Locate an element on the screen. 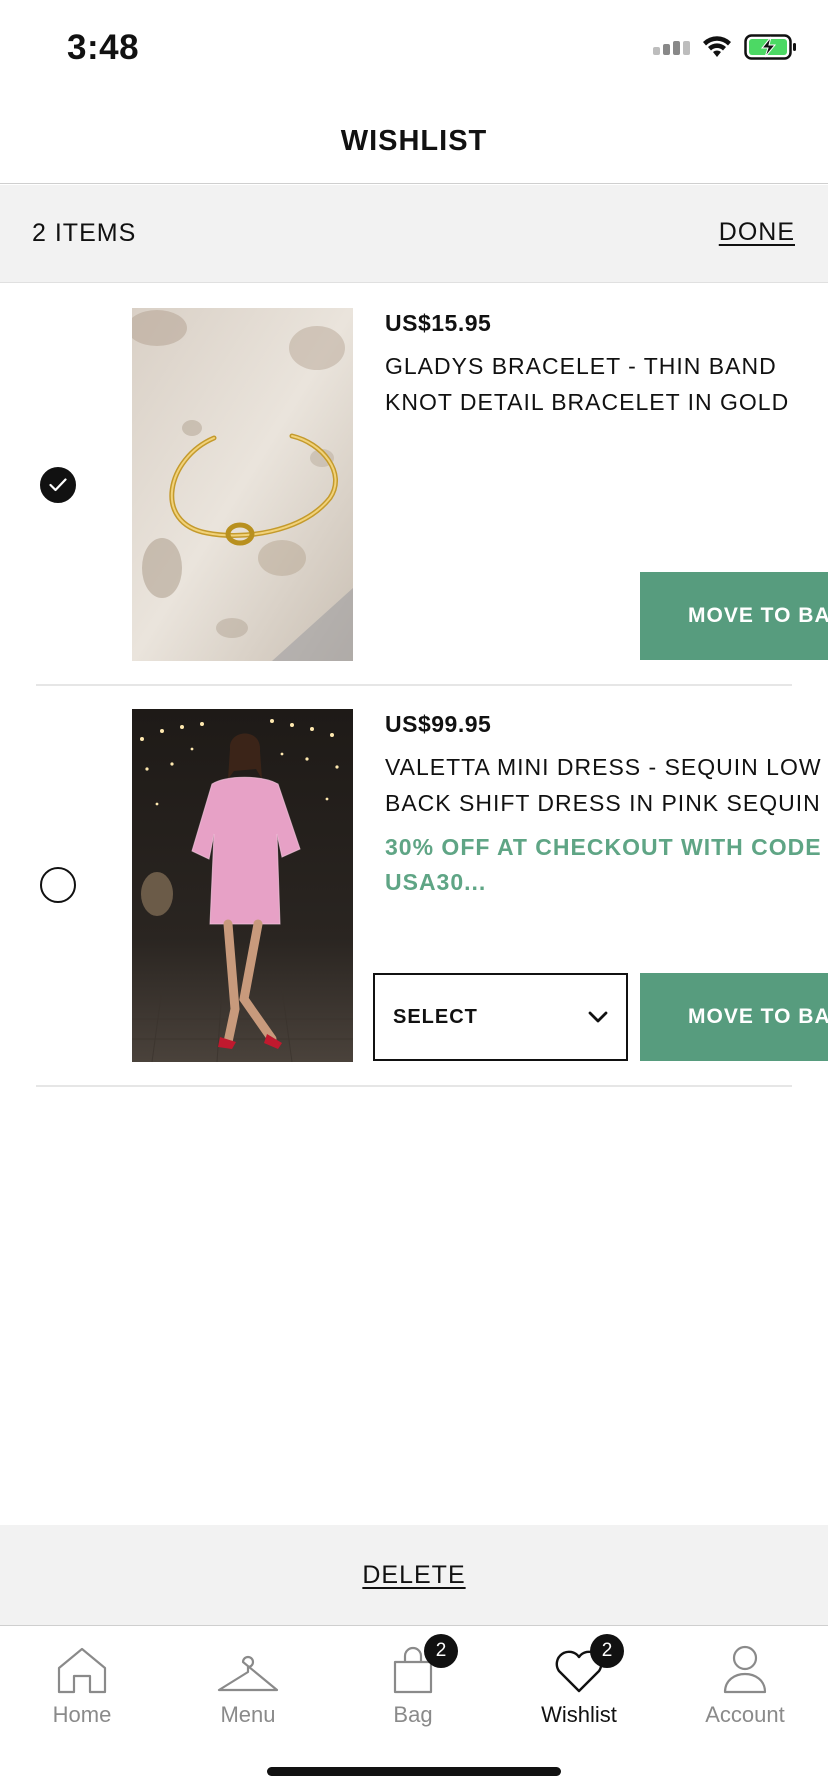  tab-wishlist: 2 Wishlist is located at coordinates (579, 1685).